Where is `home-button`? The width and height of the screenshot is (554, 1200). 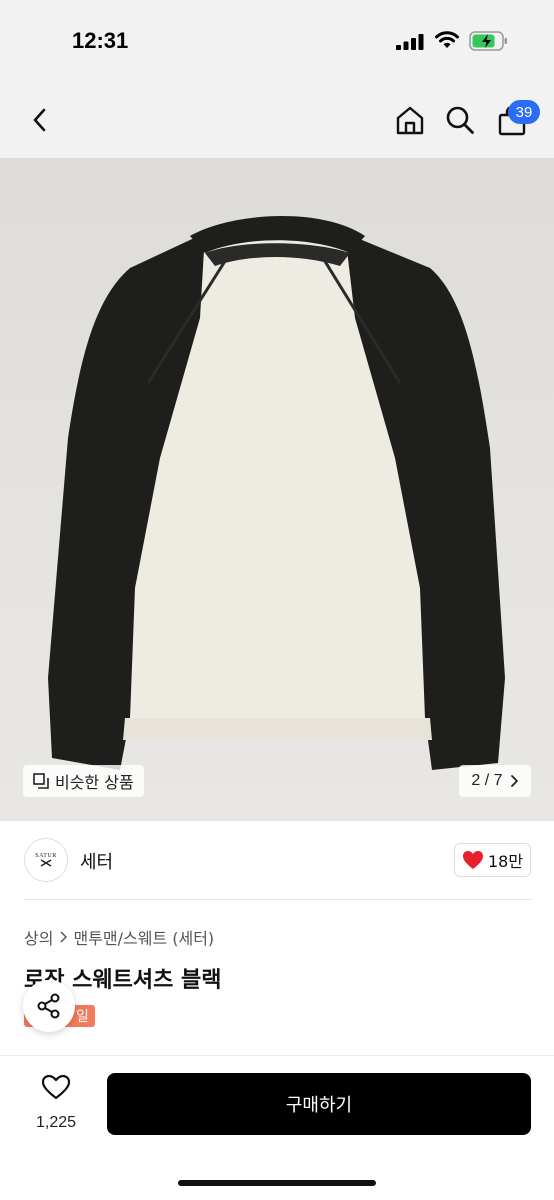
home-button is located at coordinates (410, 120).